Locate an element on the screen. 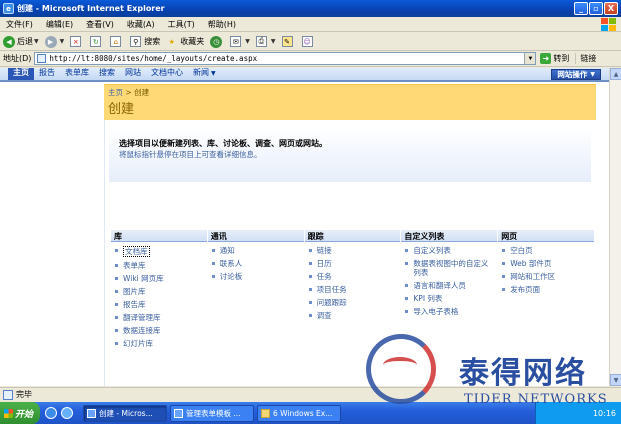 This screenshot has width=621, height=424. menu-file: 文件(F) is located at coordinates (19, 24).